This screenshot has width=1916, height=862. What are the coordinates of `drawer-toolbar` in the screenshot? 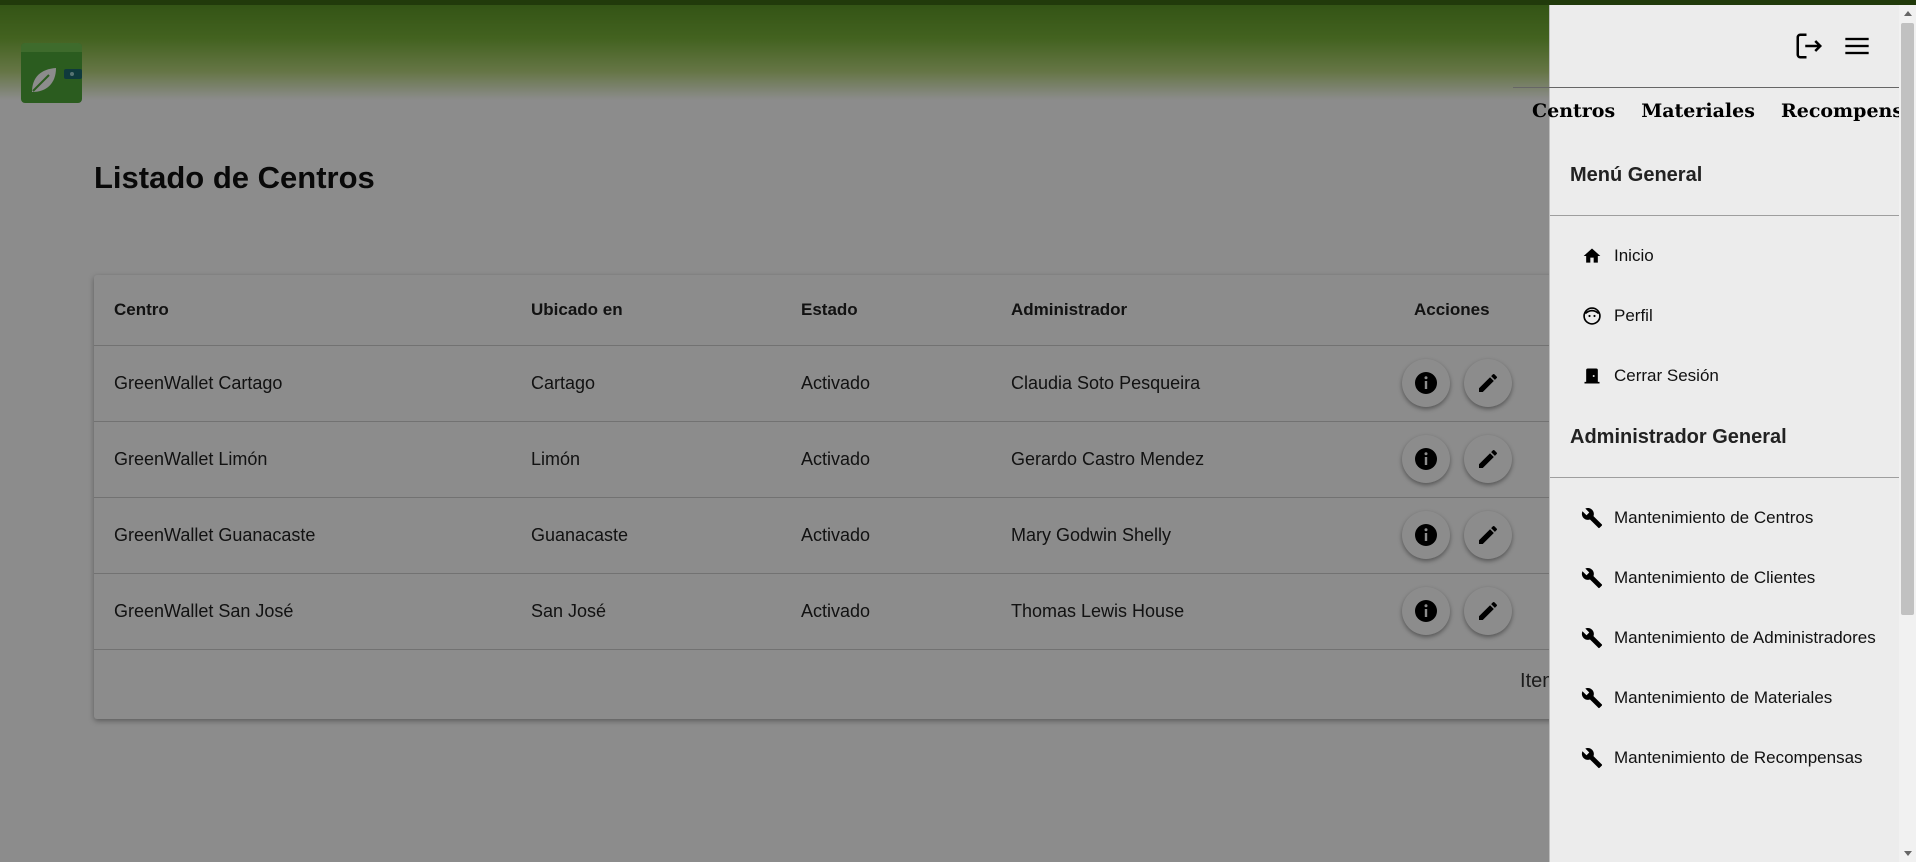 It's located at (1725, 46).